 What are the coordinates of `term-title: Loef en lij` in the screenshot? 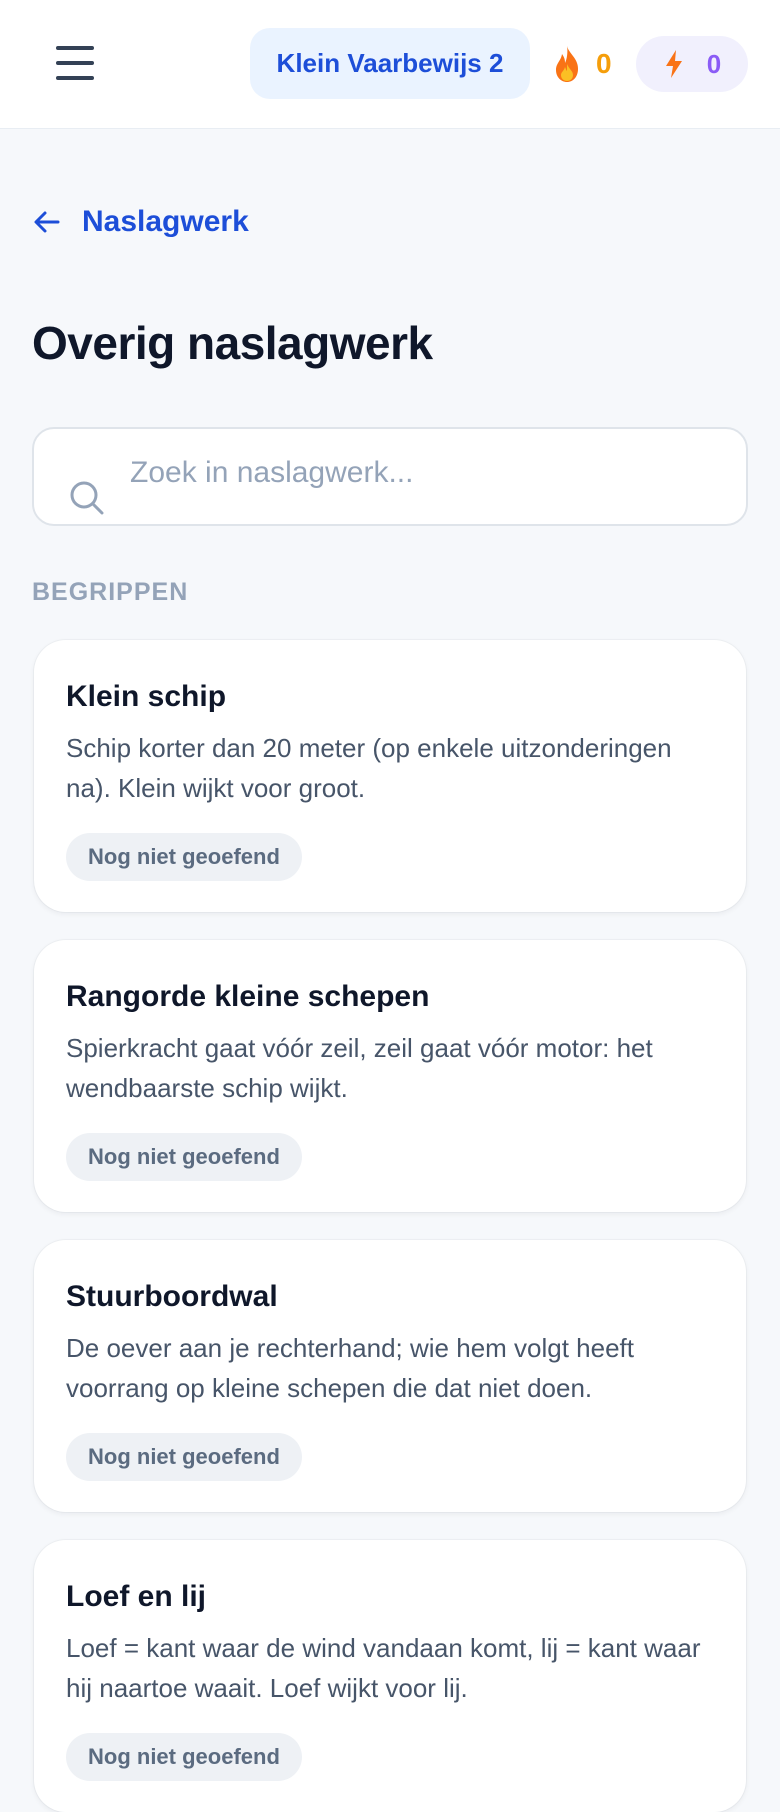 It's located at (136, 1596).